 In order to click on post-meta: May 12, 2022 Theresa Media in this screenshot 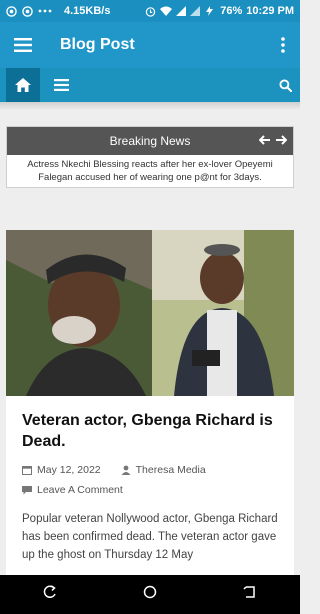, I will do `click(150, 464)`.